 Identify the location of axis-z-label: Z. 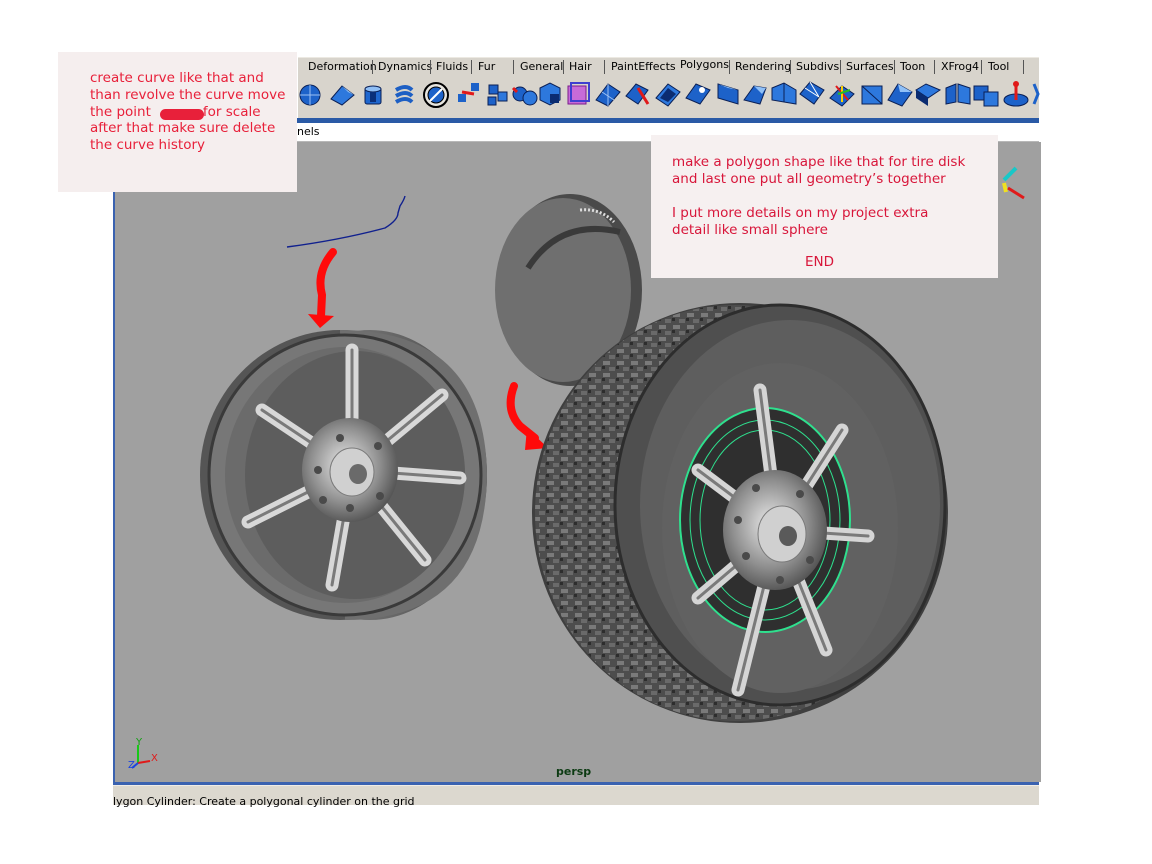
(131, 765).